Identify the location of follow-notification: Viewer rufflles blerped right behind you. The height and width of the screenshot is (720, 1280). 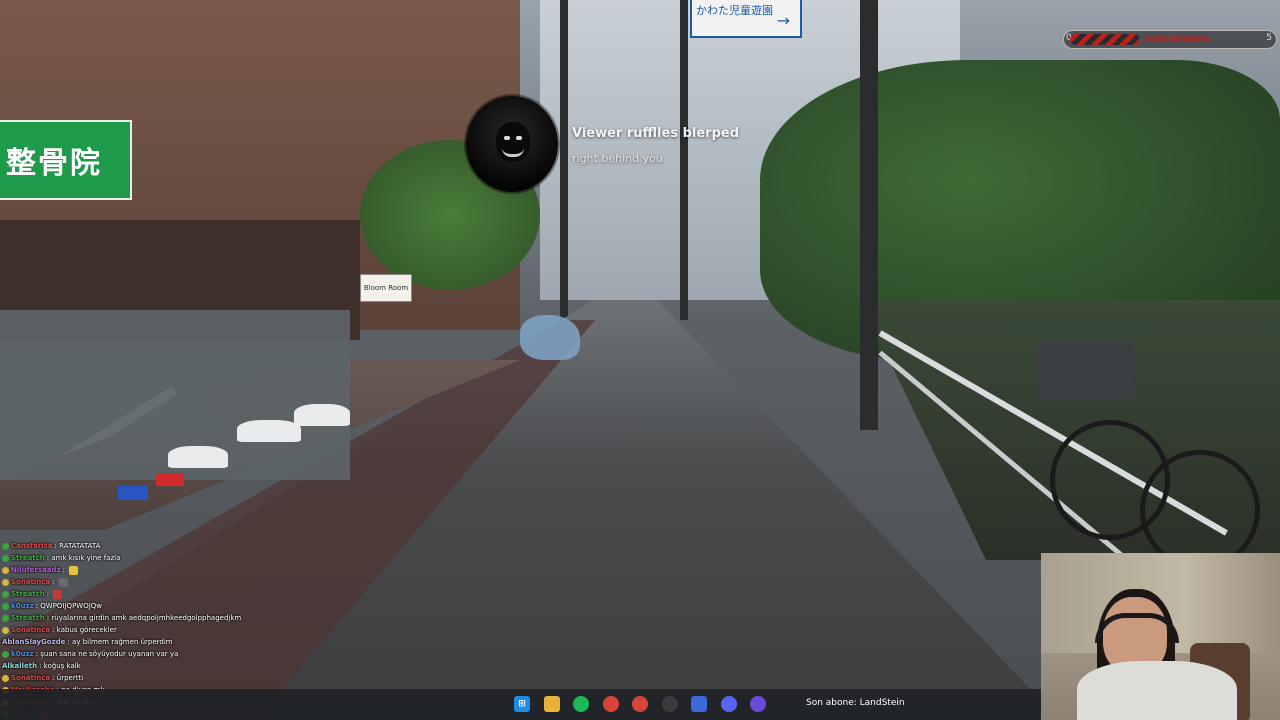
(616, 144).